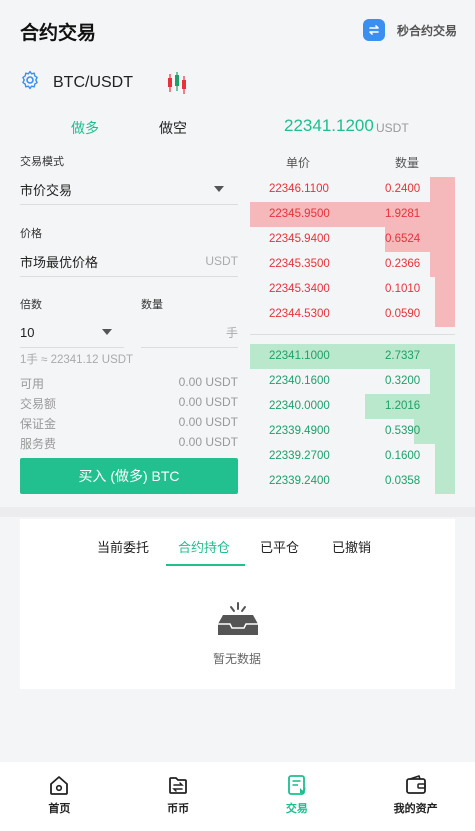 Image resolution: width=475 pixels, height=831 pixels. I want to click on last-price: 22341.1200, so click(329, 125).